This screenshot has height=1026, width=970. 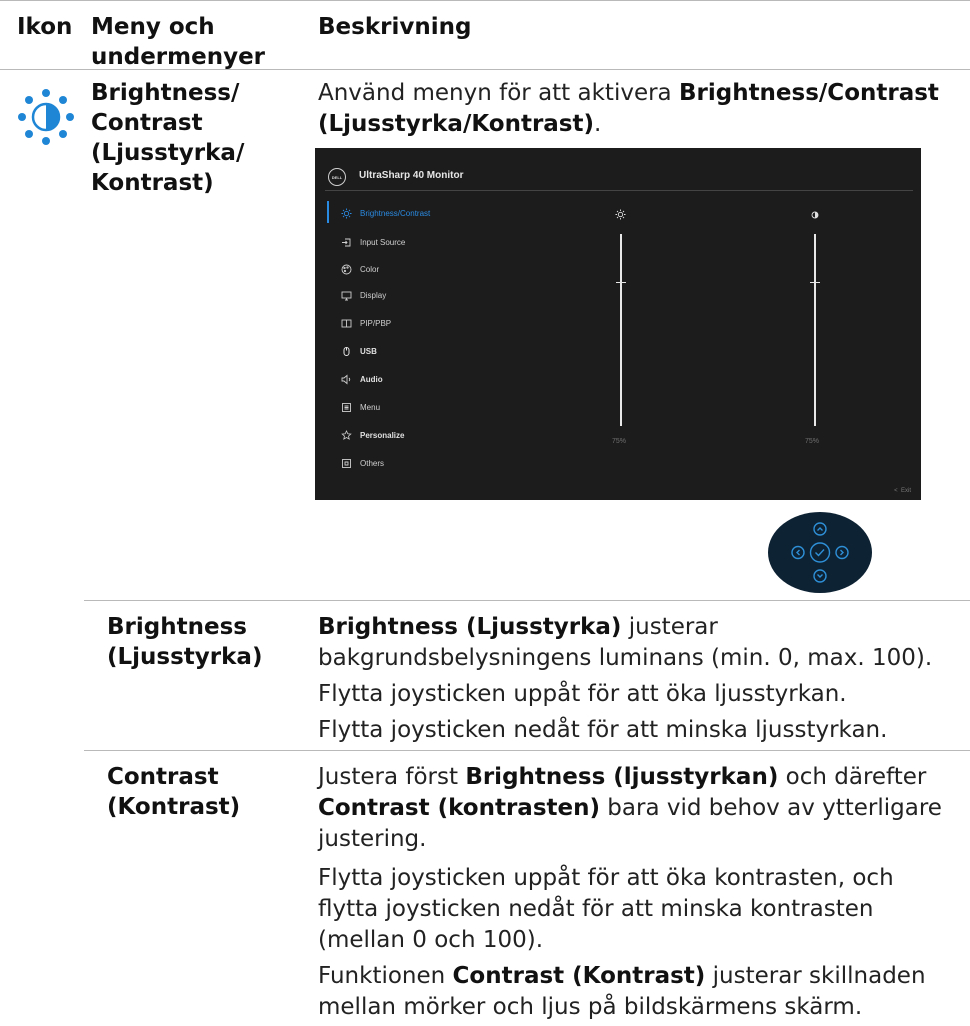 What do you see at coordinates (372, 463) in the screenshot?
I see `osd-item-label: Others` at bounding box center [372, 463].